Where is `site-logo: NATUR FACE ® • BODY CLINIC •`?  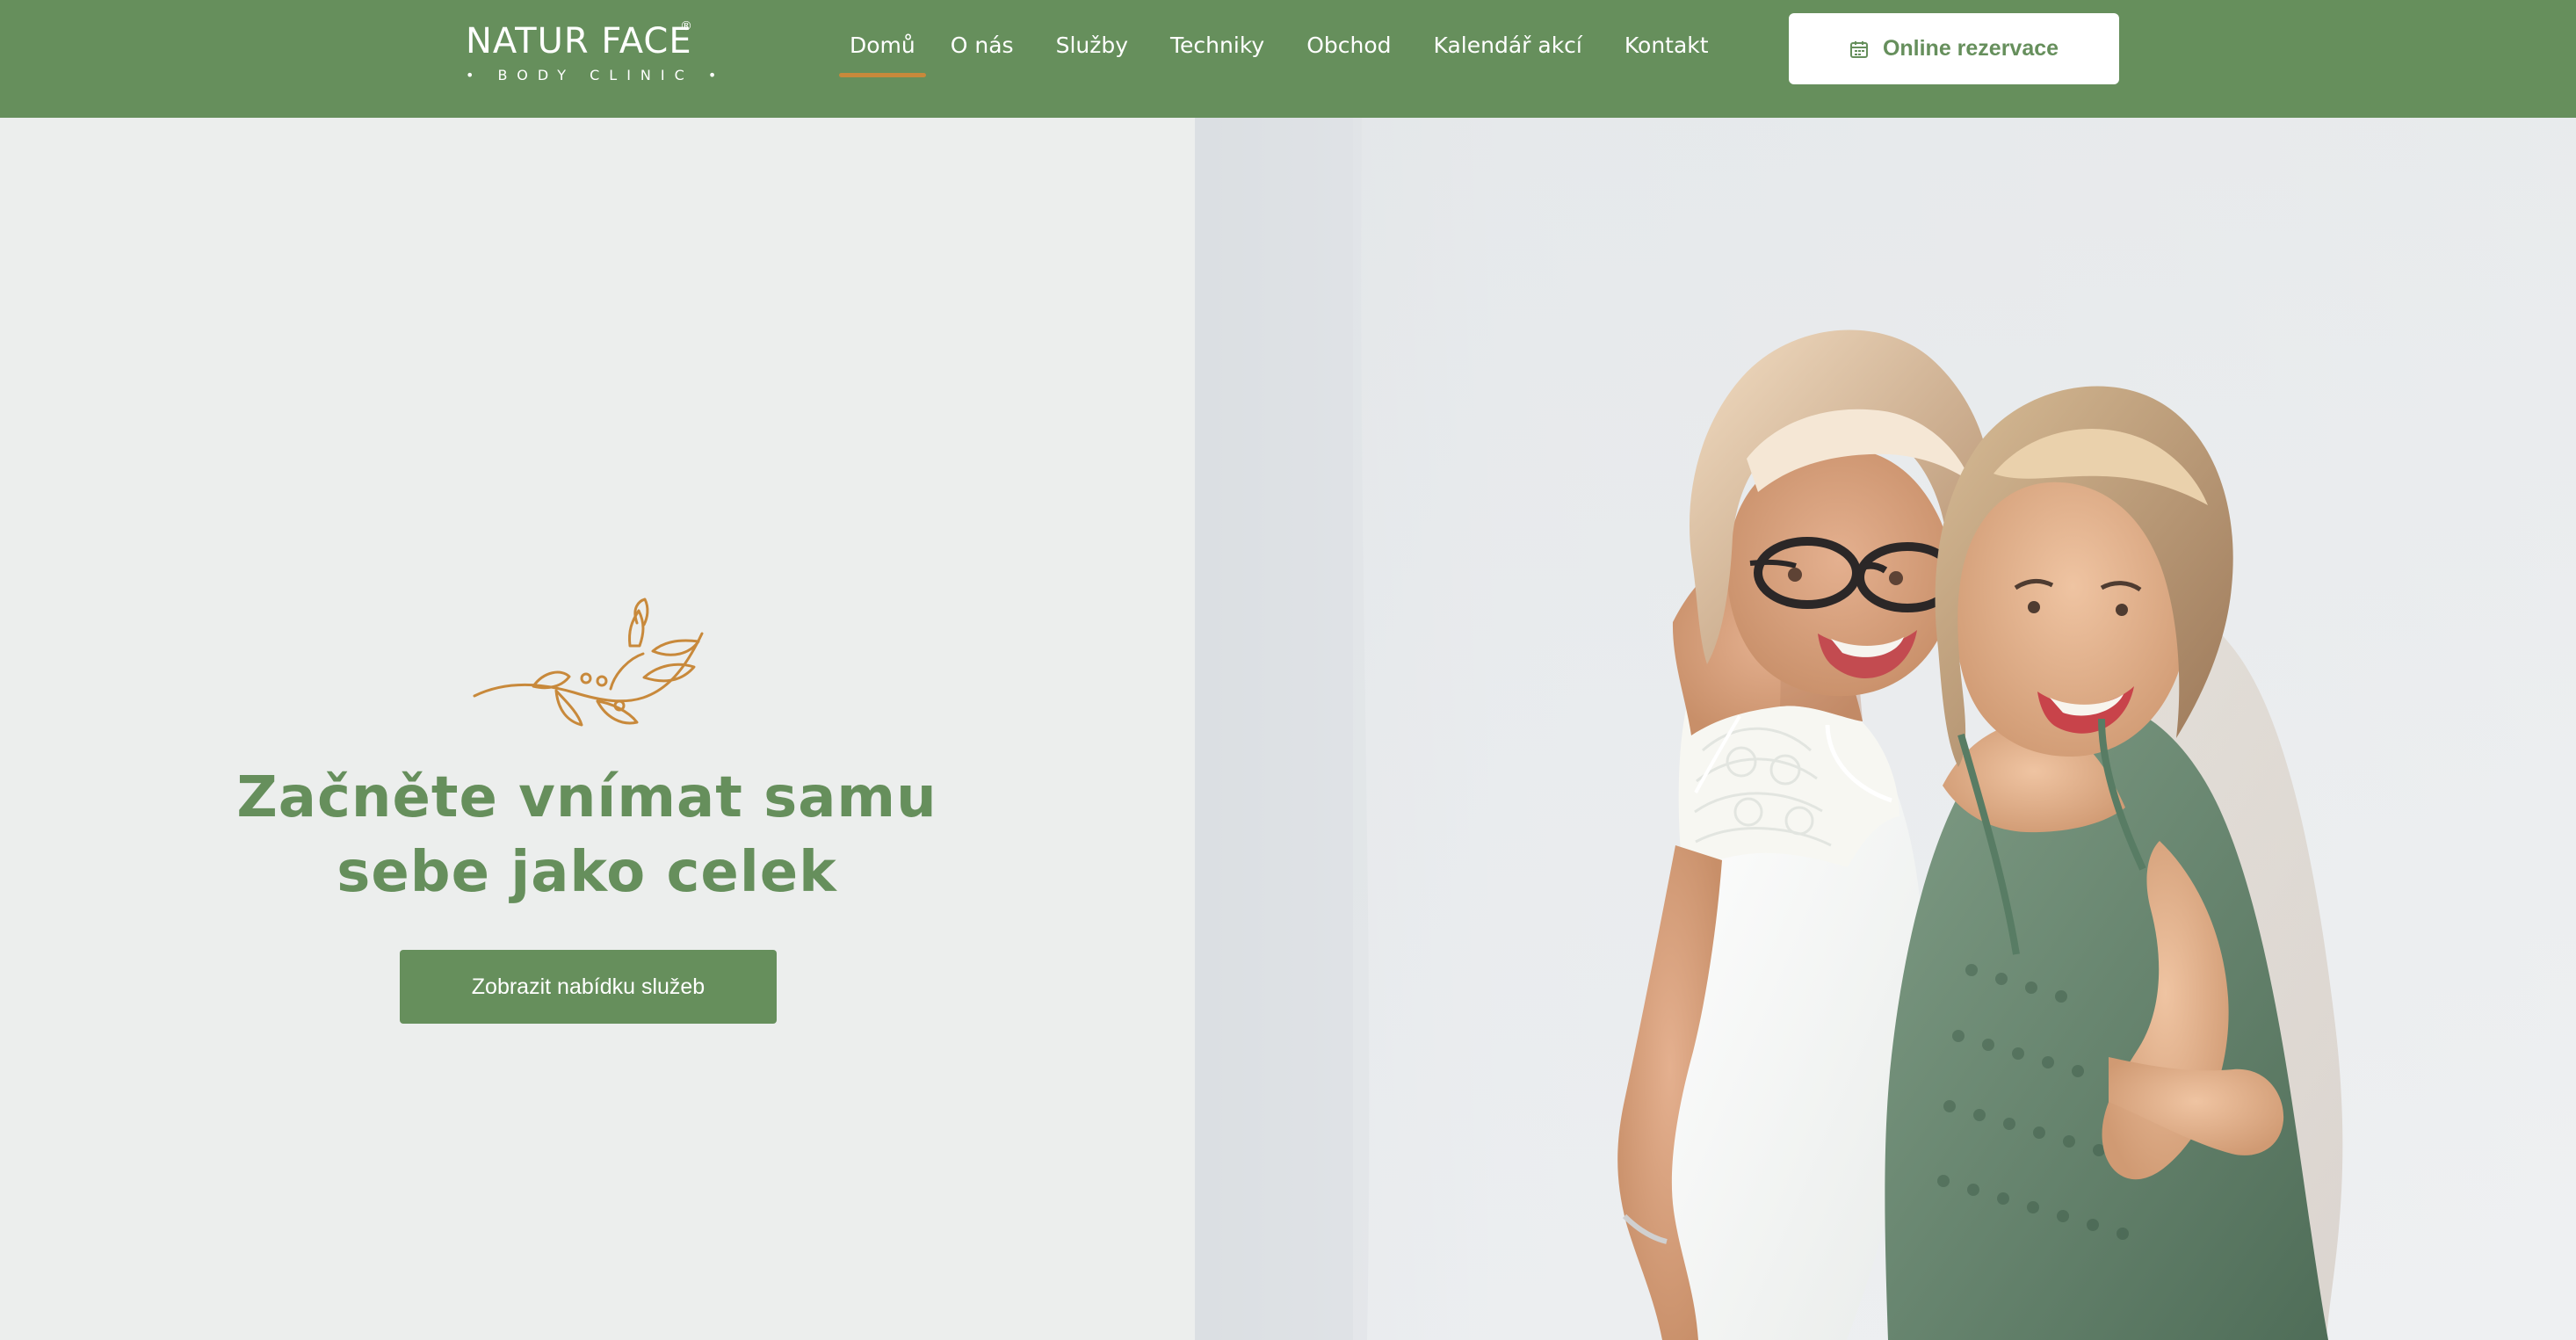 site-logo: NATUR FACE ® • BODY CLINIC • is located at coordinates (591, 53).